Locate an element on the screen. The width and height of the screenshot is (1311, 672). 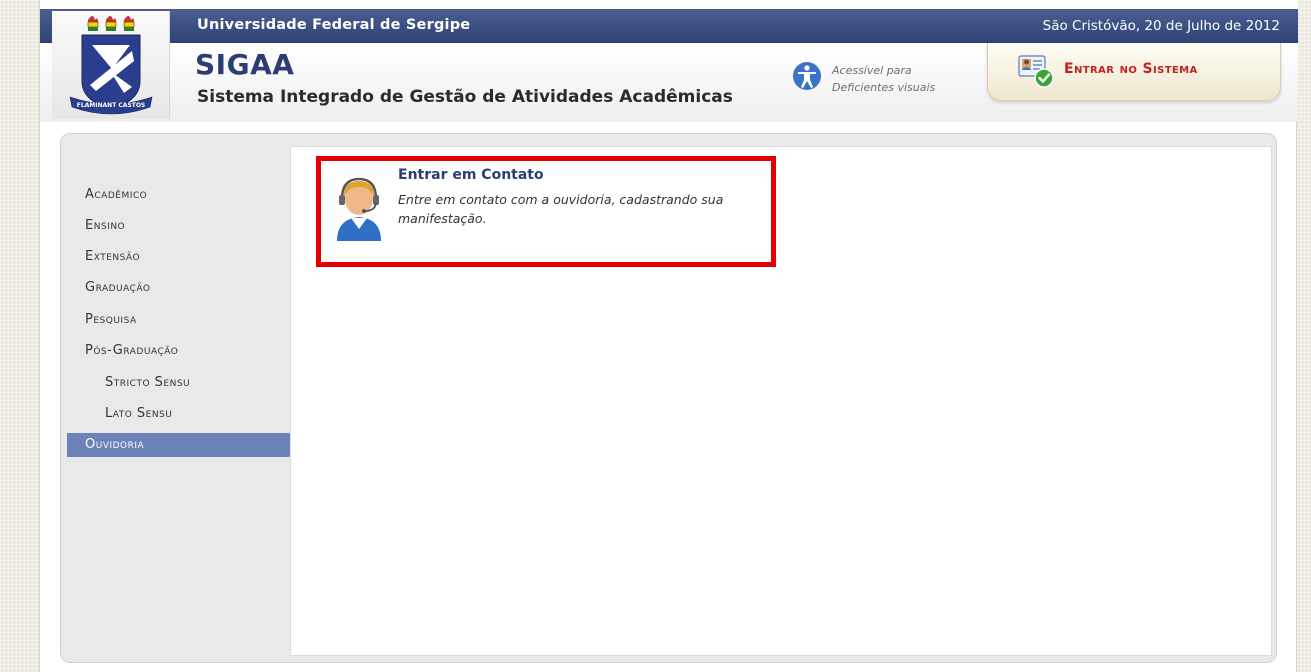
sidebar-item-academico: Acadêmico is located at coordinates (116, 194).